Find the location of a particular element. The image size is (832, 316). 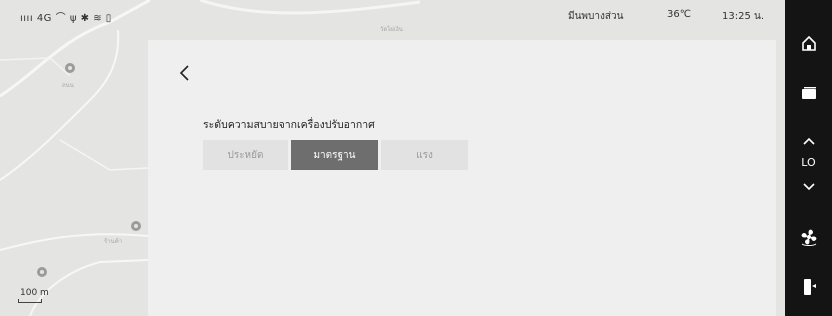

back-button is located at coordinates (185, 73).